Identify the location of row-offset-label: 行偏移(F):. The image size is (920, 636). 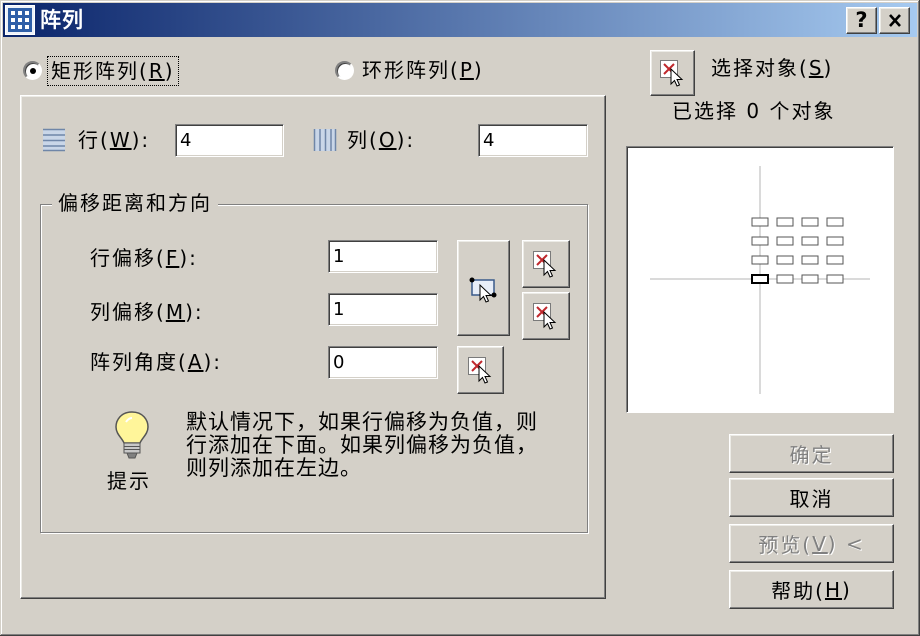
(144, 258).